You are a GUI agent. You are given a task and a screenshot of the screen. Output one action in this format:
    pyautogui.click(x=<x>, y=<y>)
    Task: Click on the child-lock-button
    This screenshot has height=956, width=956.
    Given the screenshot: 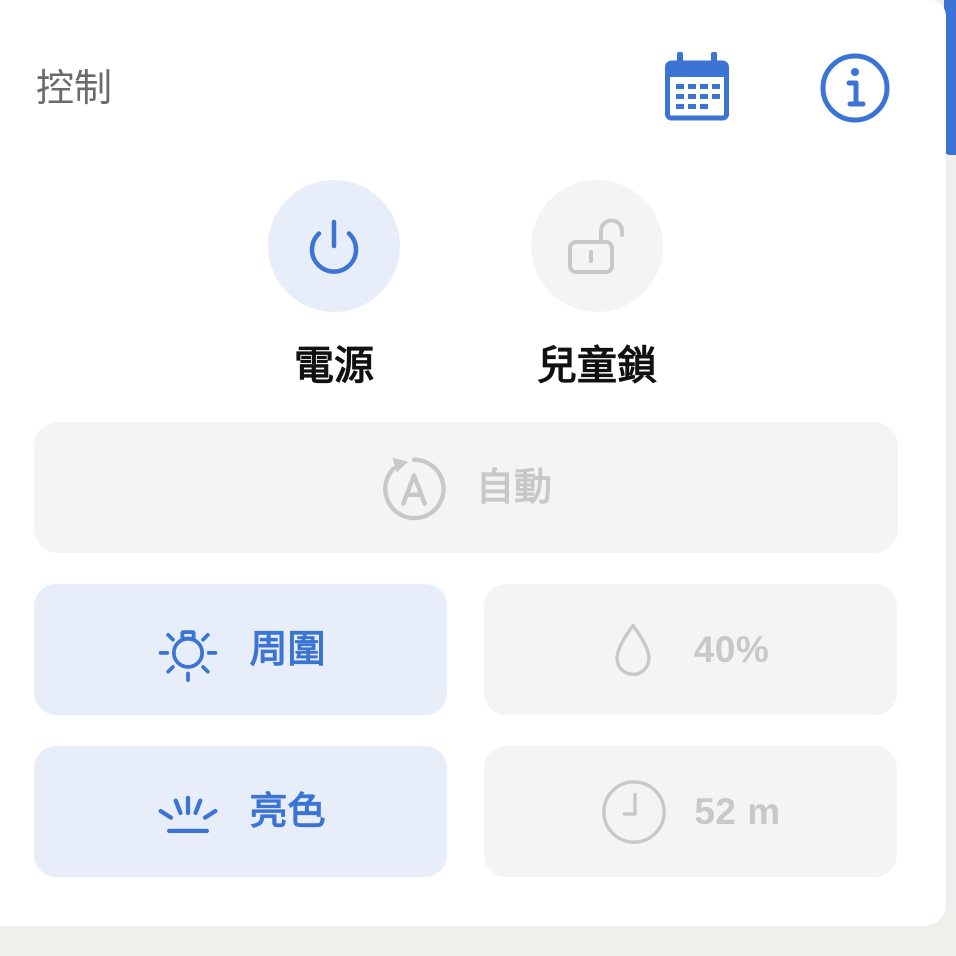 What is the action you would take?
    pyautogui.click(x=597, y=246)
    